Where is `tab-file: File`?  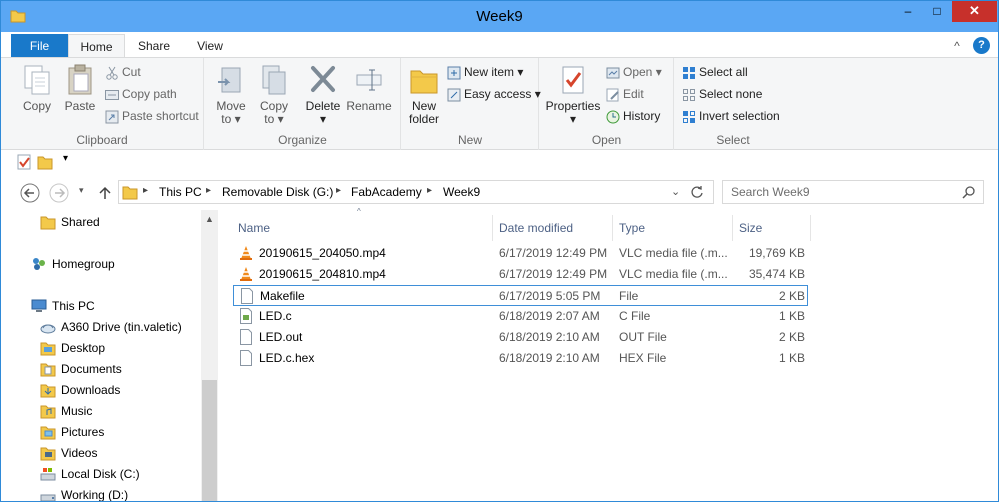
tab-file: File is located at coordinates (39, 46).